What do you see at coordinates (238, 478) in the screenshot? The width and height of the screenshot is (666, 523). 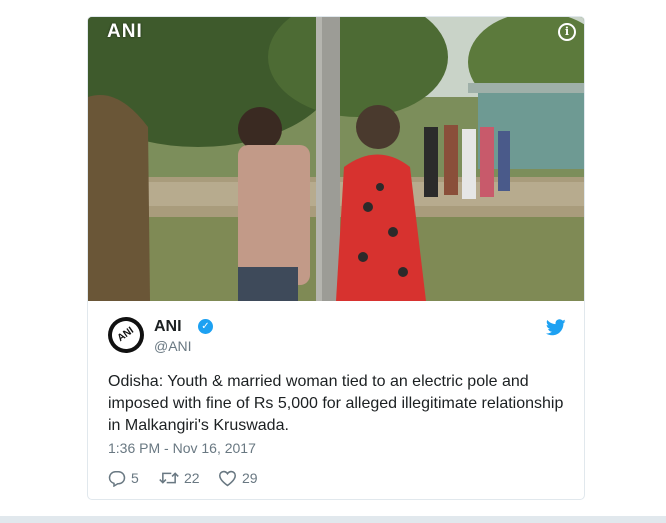 I see `like-button: 29` at bounding box center [238, 478].